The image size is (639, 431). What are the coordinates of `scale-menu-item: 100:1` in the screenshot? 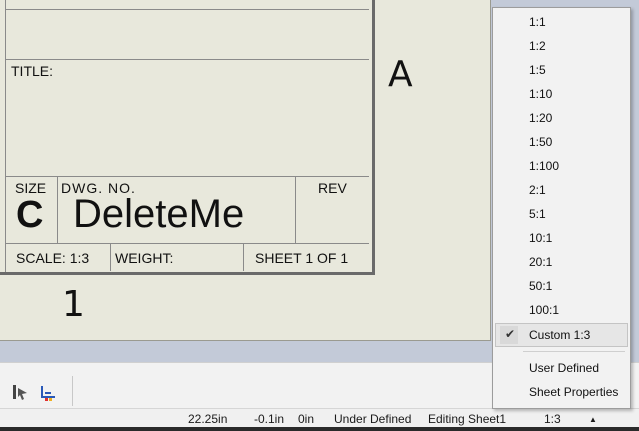 It's located at (561, 310).